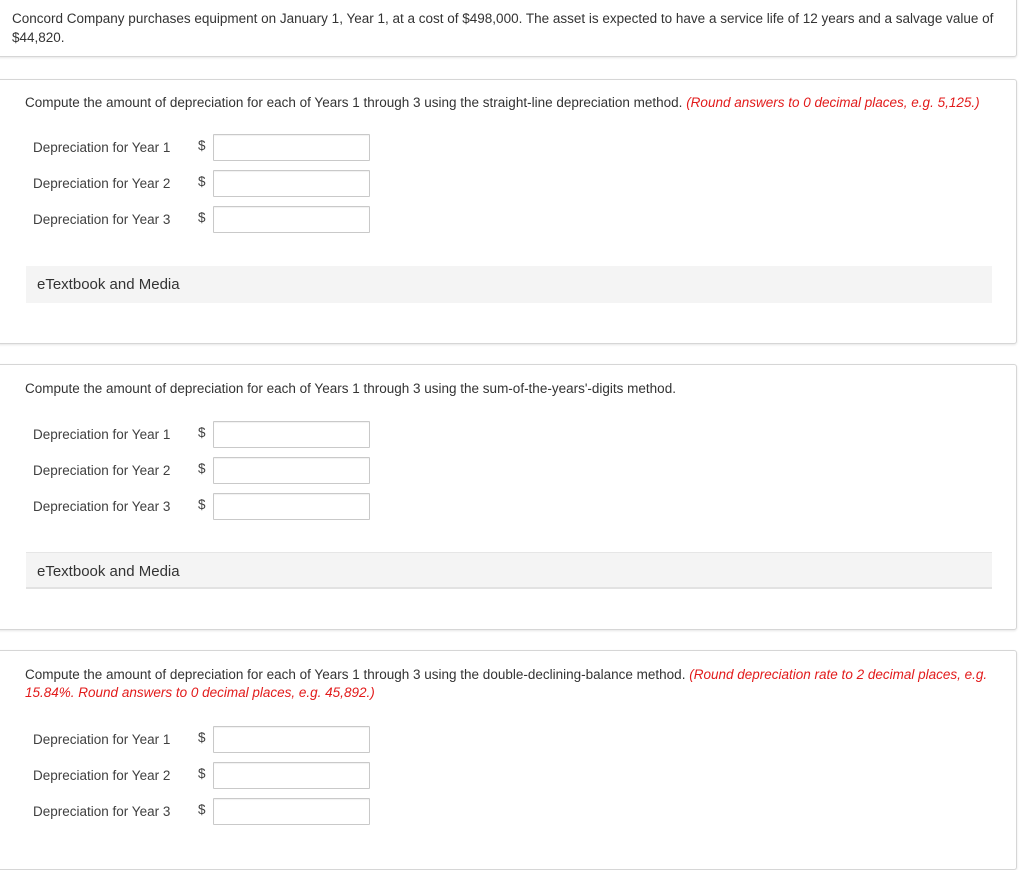 This screenshot has height=870, width=1024. Describe the element at coordinates (291, 470) in the screenshot. I see `syd-year-2-input` at that location.